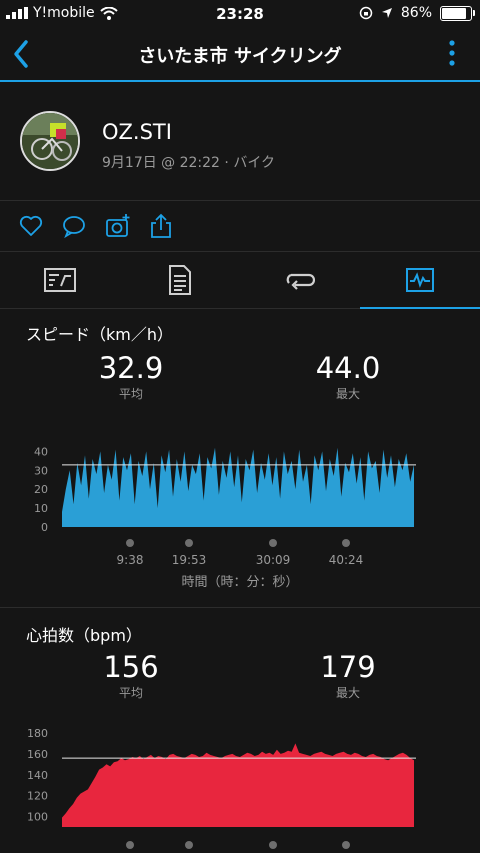  I want to click on like-heart-icon, so click(31, 226).